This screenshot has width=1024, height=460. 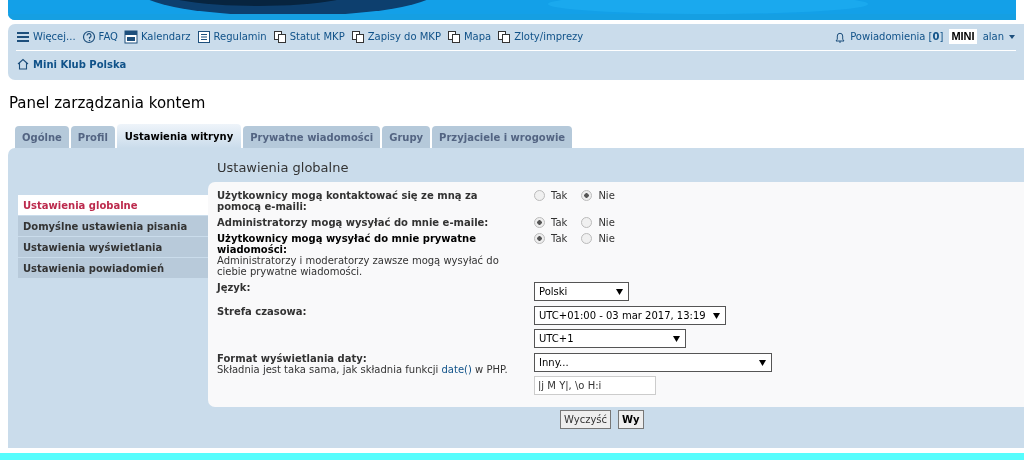 What do you see at coordinates (540, 36) in the screenshot?
I see `nav-link: Zloty/imprezy` at bounding box center [540, 36].